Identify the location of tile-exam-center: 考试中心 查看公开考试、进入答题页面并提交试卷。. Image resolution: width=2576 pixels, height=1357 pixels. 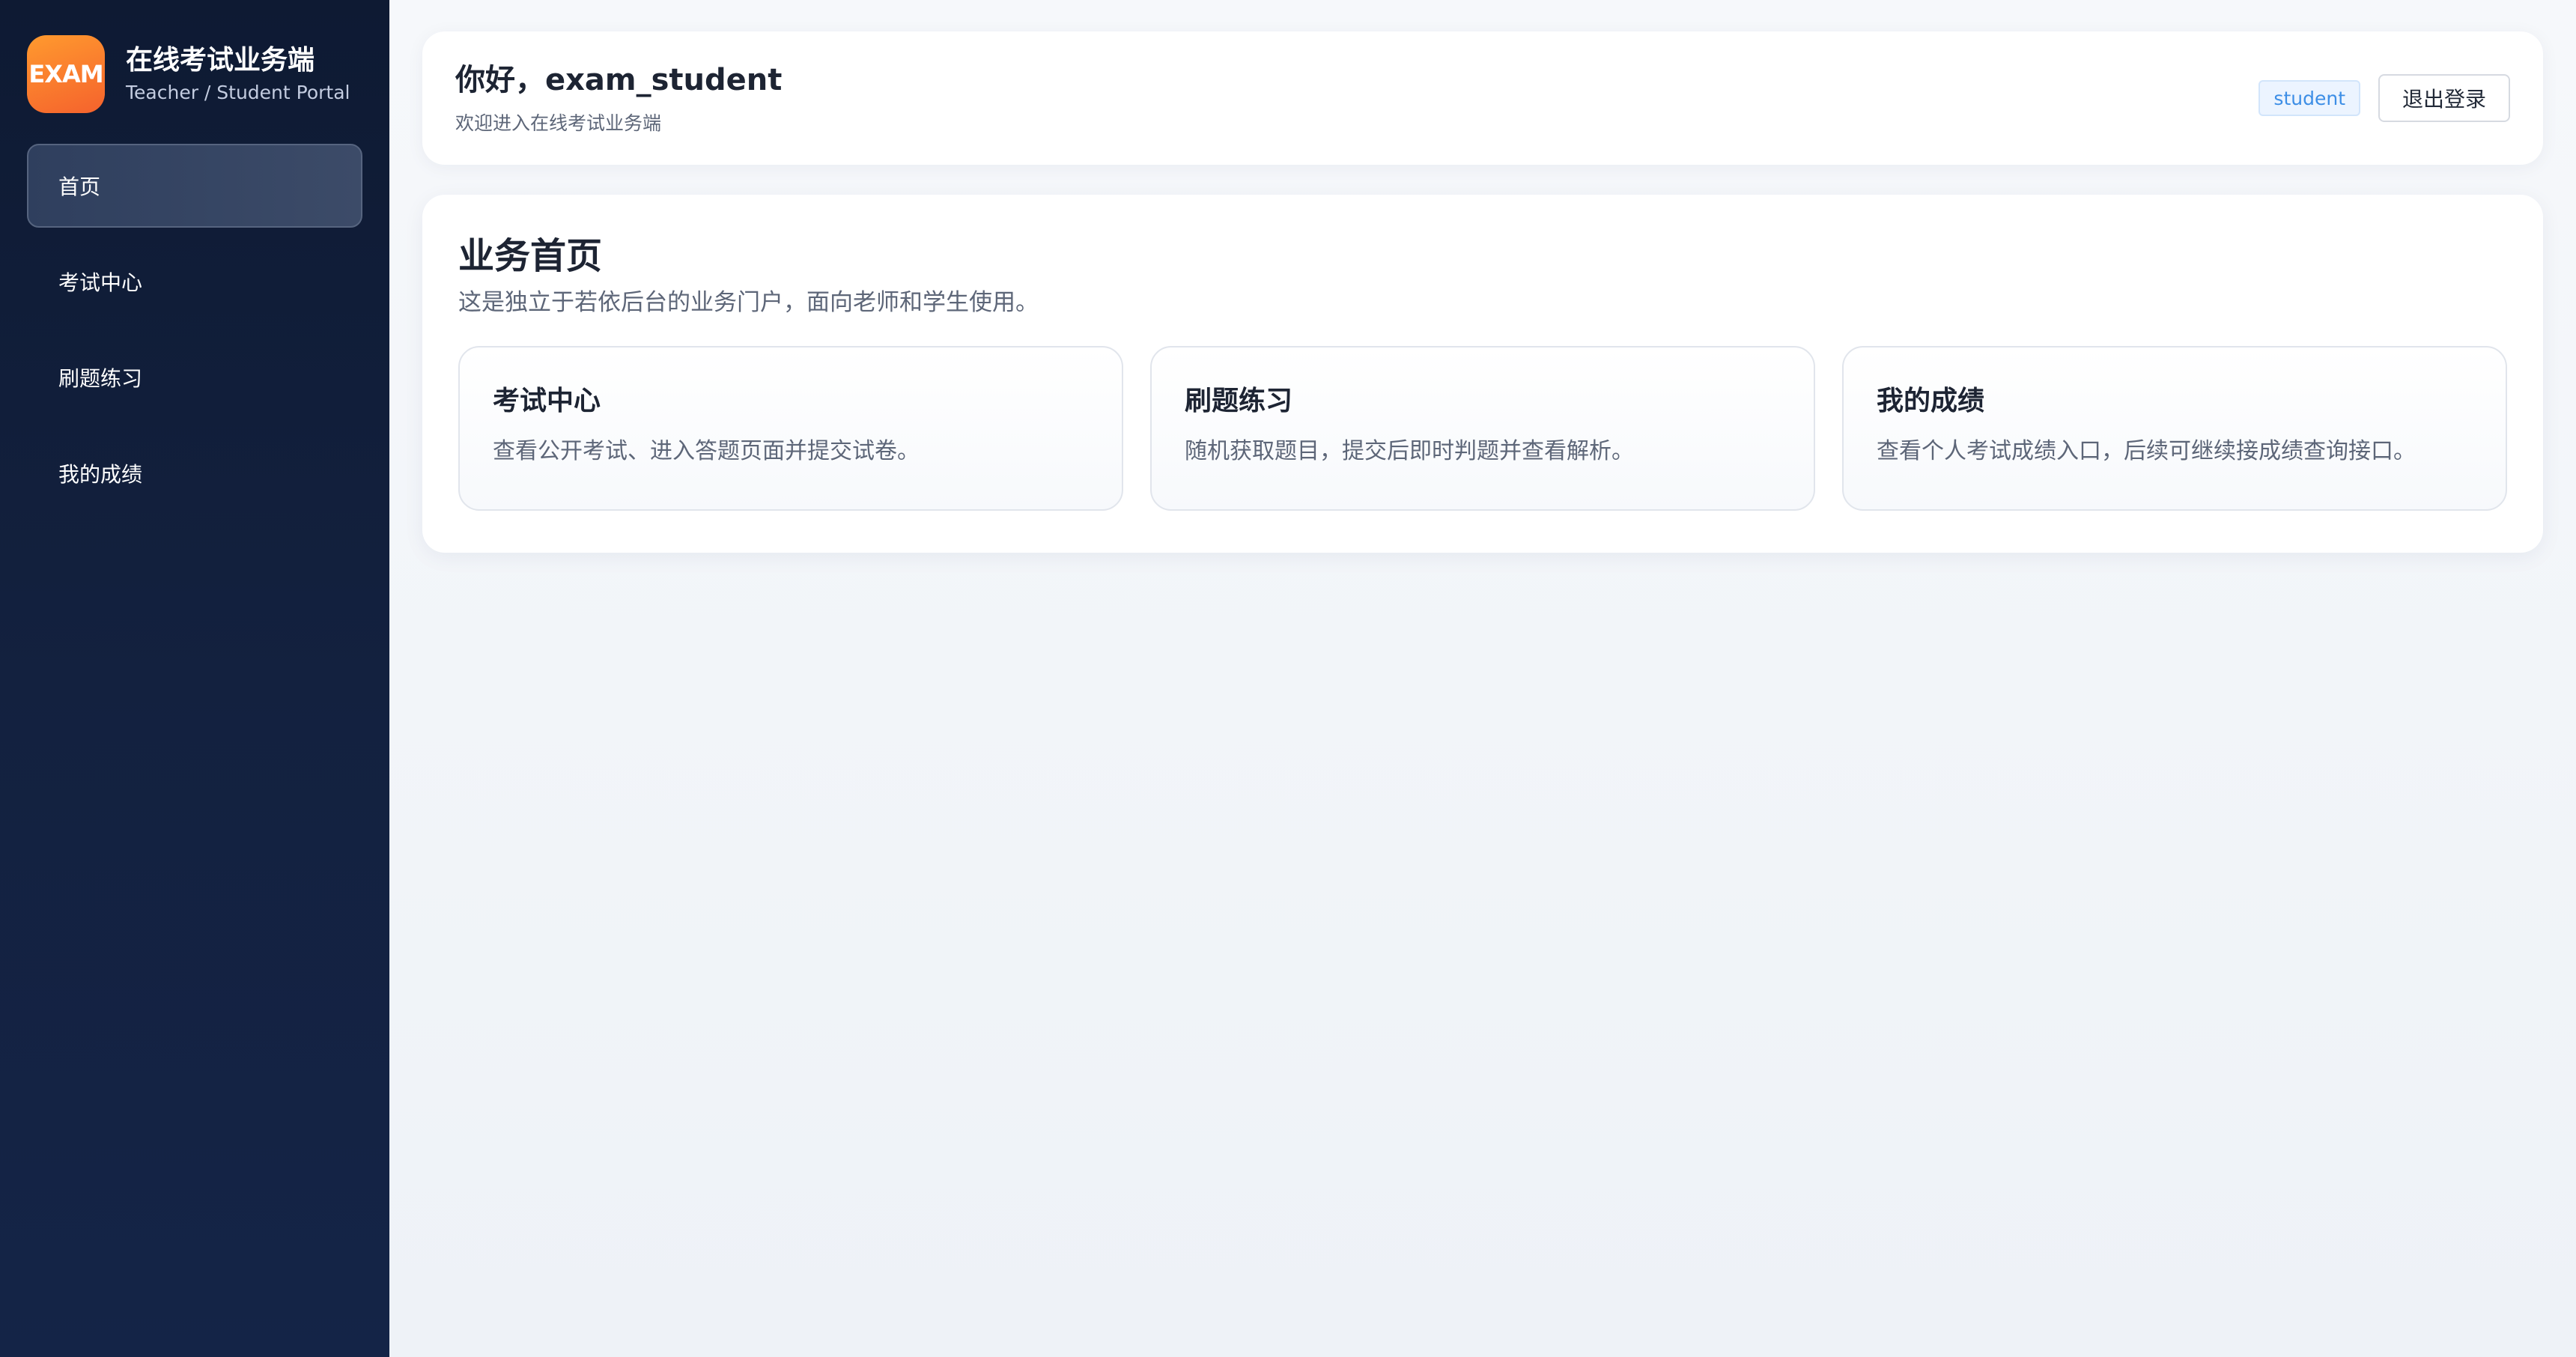
(790, 428).